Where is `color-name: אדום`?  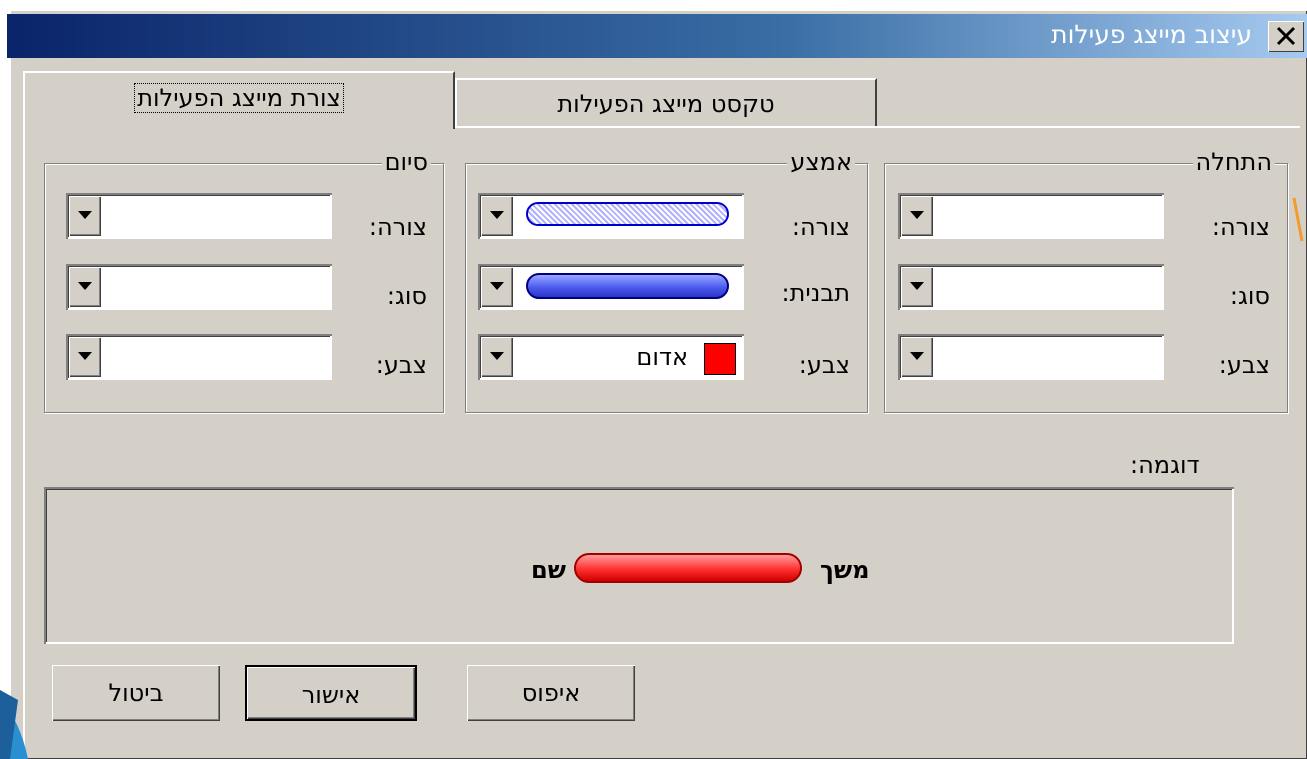
color-name: אדום is located at coordinates (662, 357).